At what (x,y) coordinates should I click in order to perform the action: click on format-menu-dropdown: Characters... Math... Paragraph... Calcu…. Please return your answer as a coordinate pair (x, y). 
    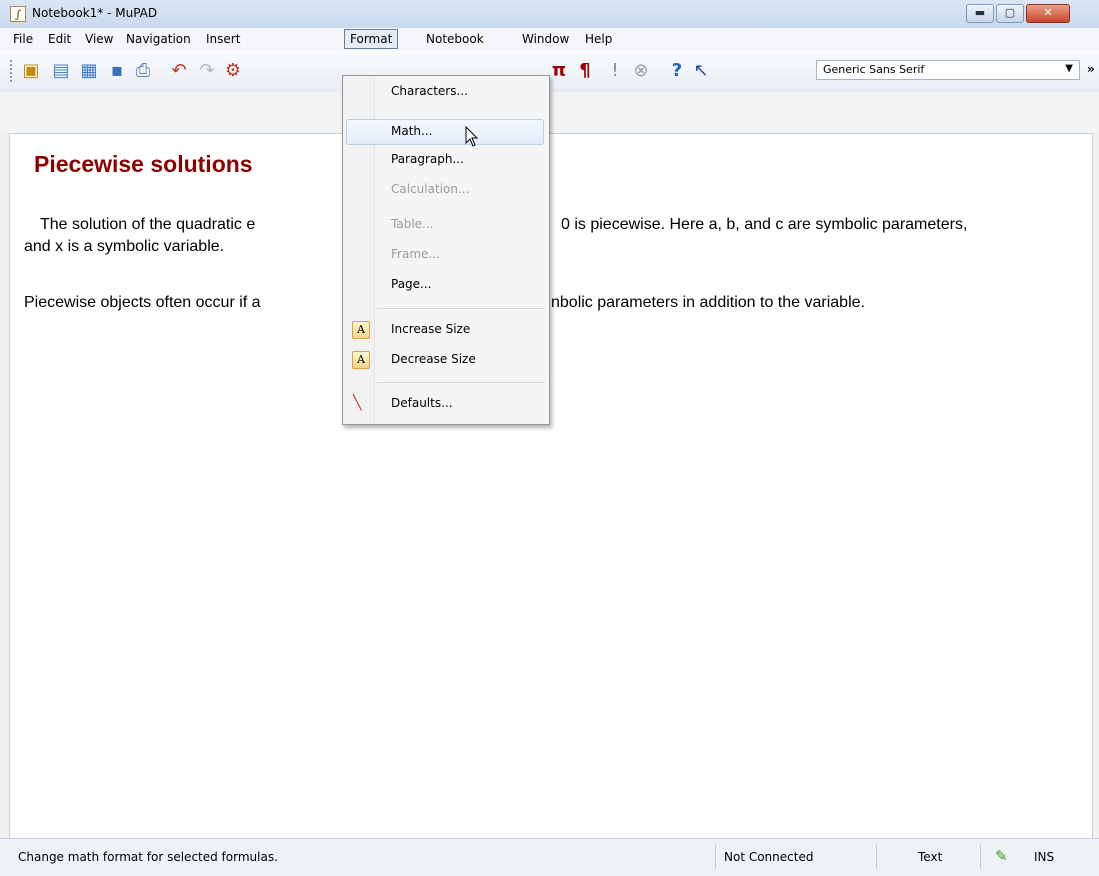
    Looking at the image, I should click on (446, 250).